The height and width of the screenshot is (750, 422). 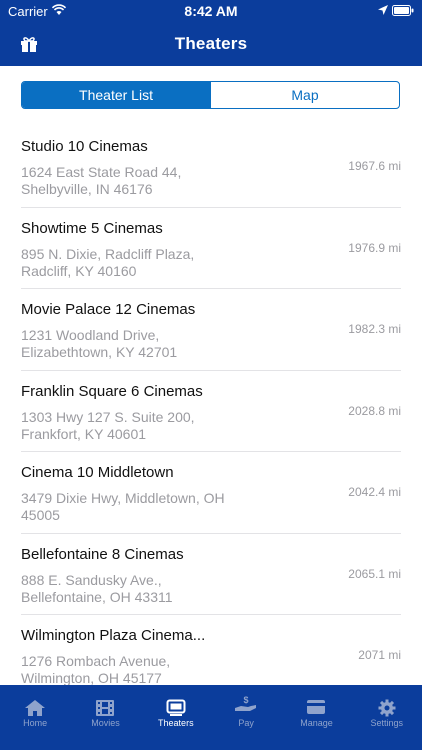 I want to click on theater-name: Studio 10 Cinemas, so click(x=84, y=146).